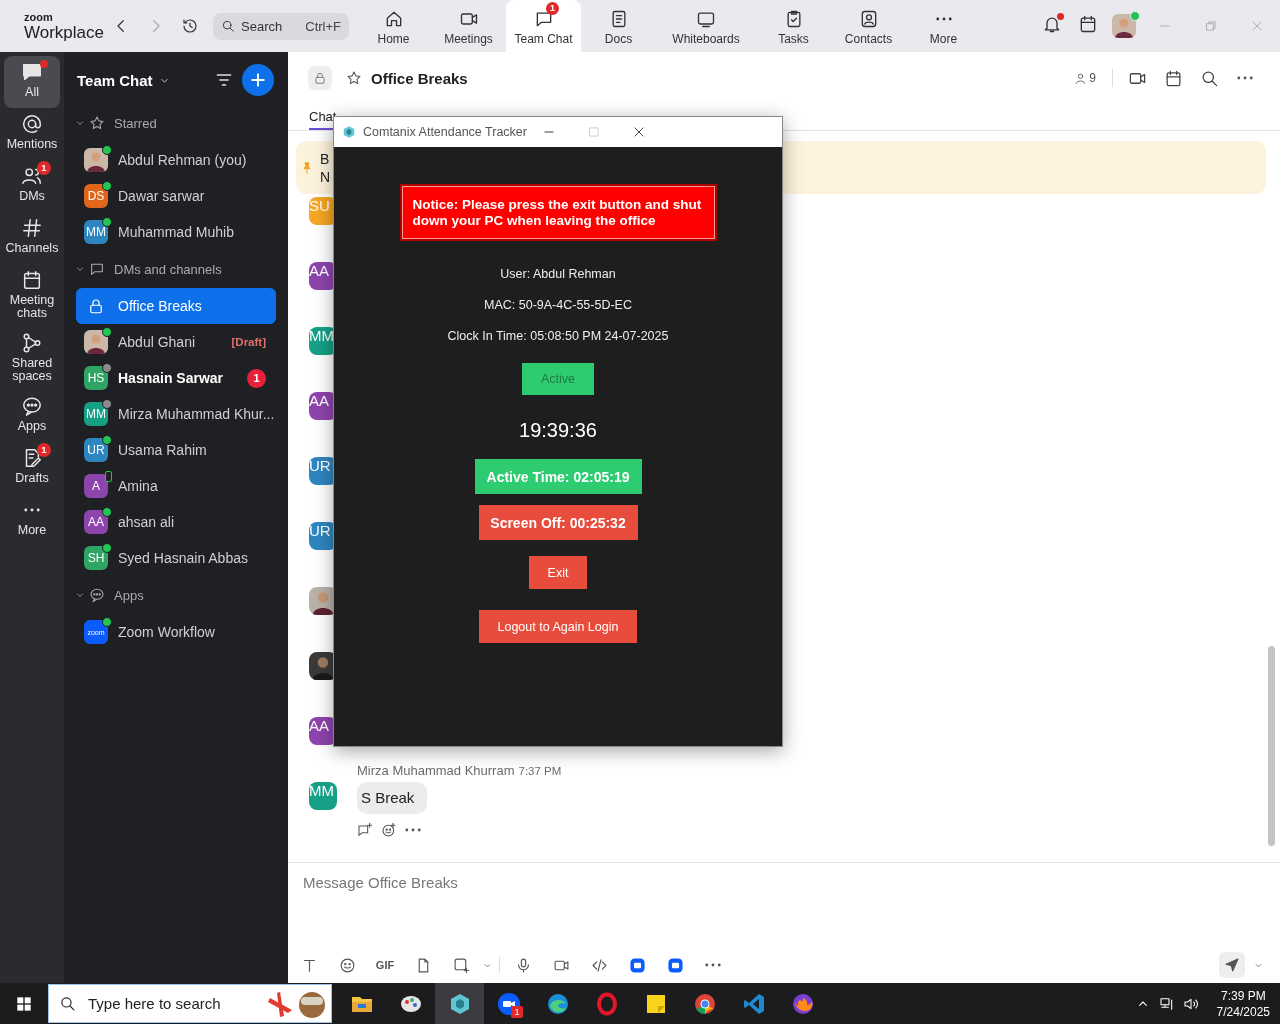 This screenshot has height=1024, width=1280. What do you see at coordinates (115, 80) in the screenshot?
I see `sidebar-title: Team Chat` at bounding box center [115, 80].